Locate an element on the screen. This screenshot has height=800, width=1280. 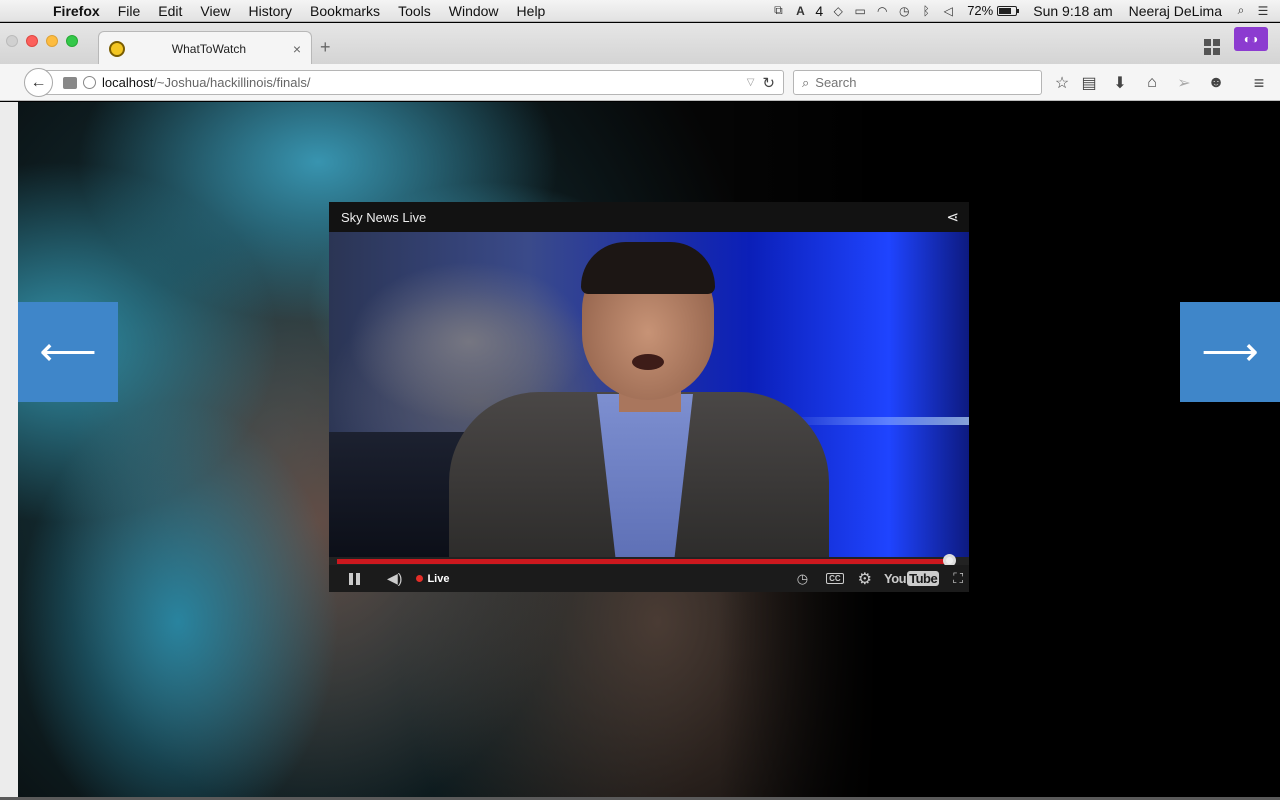
globe-icon is located at coordinates (89, 82).